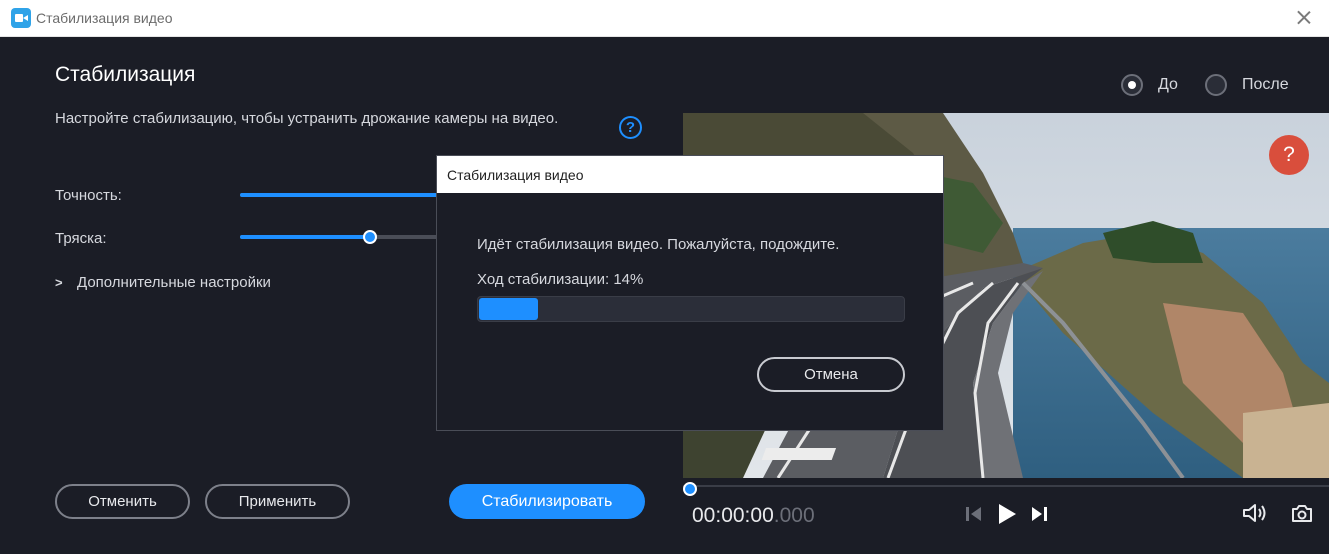 The width and height of the screenshot is (1329, 554). I want to click on before-radio, so click(1132, 85).